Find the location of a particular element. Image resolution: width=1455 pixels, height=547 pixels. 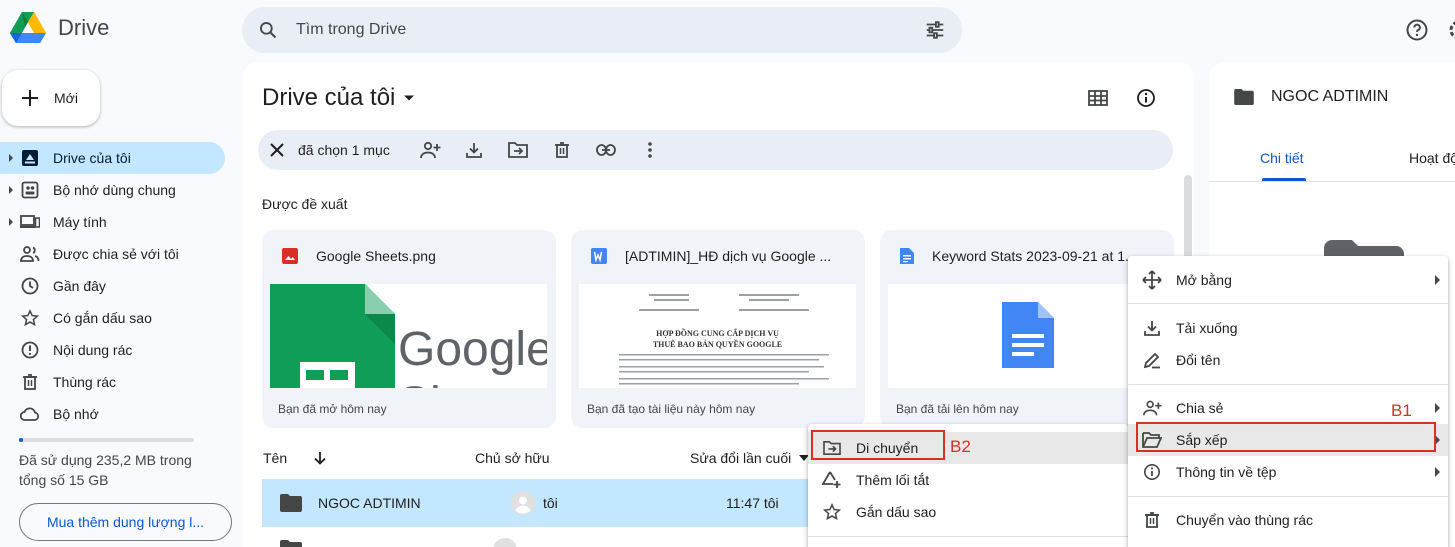

add-shortcut-icon is located at coordinates (832, 480).